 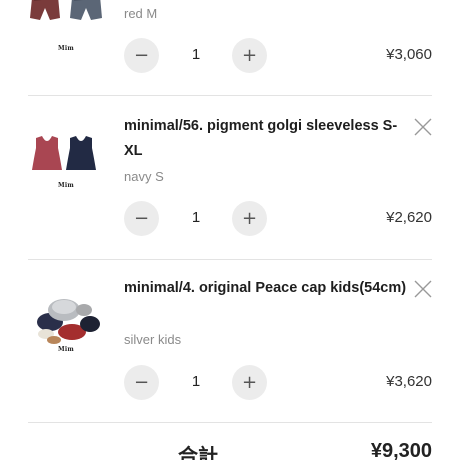 I want to click on item-price: ¥3,060, so click(x=409, y=54).